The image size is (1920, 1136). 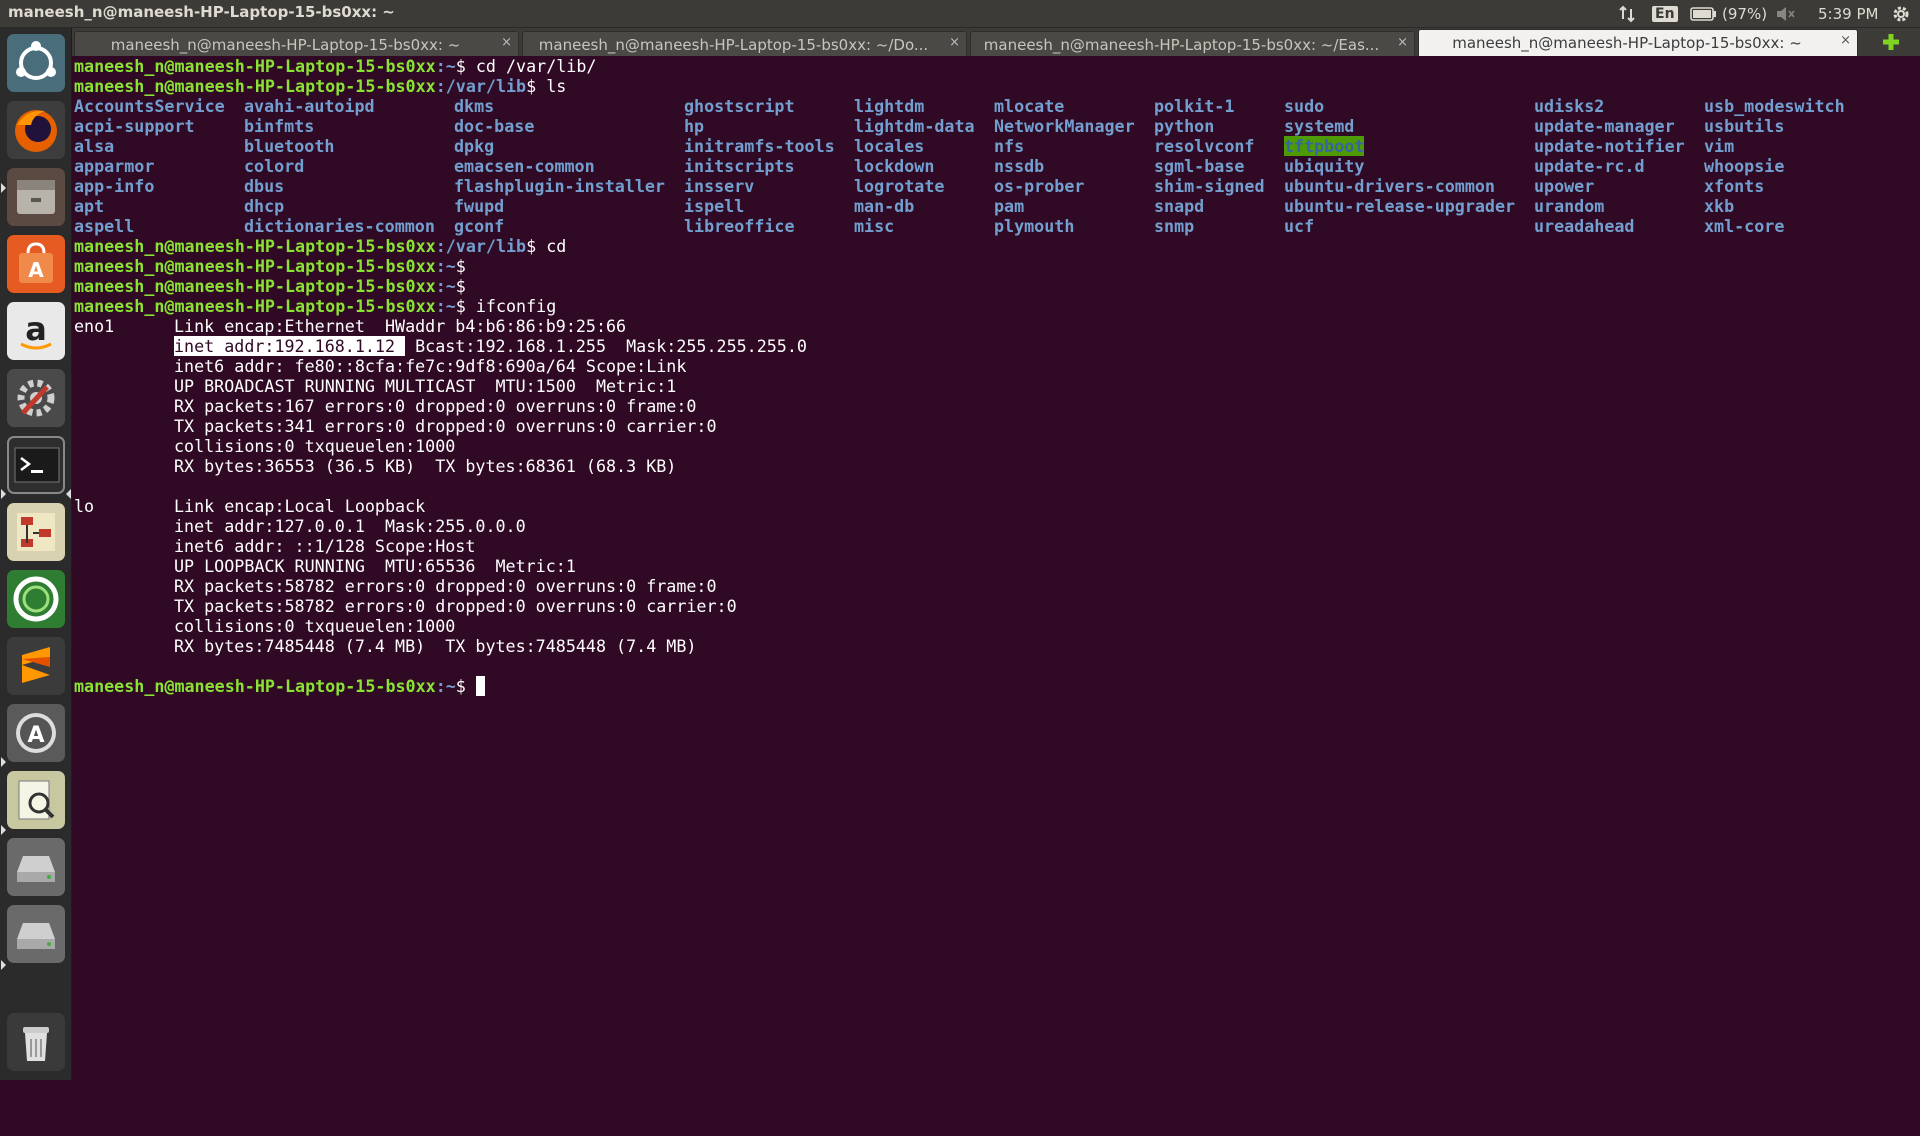 I want to click on ls-entry: logrotate, so click(x=899, y=186).